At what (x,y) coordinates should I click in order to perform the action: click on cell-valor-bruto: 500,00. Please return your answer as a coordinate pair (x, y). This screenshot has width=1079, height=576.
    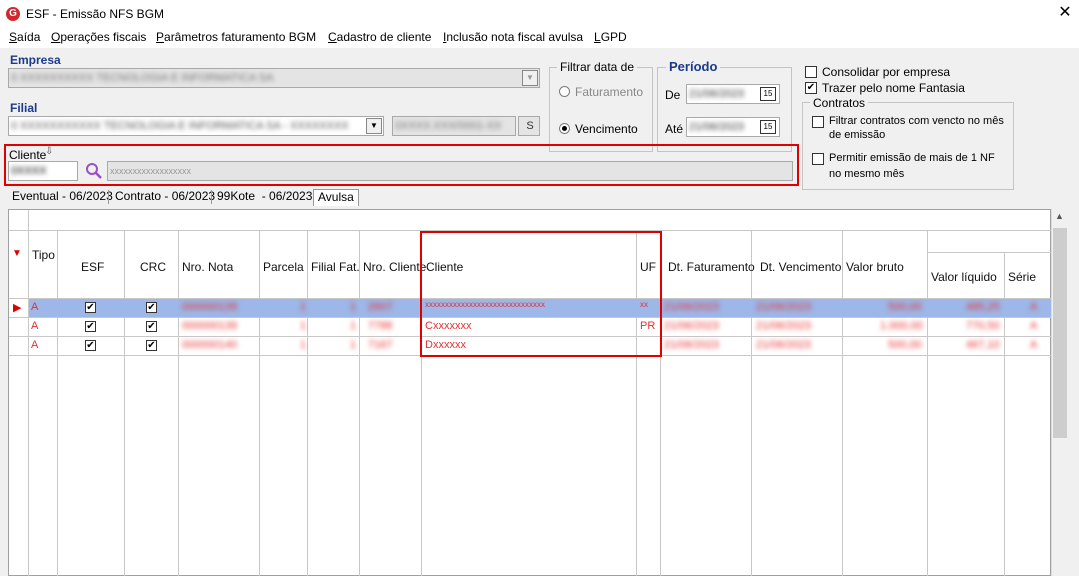
    Looking at the image, I should click on (905, 345).